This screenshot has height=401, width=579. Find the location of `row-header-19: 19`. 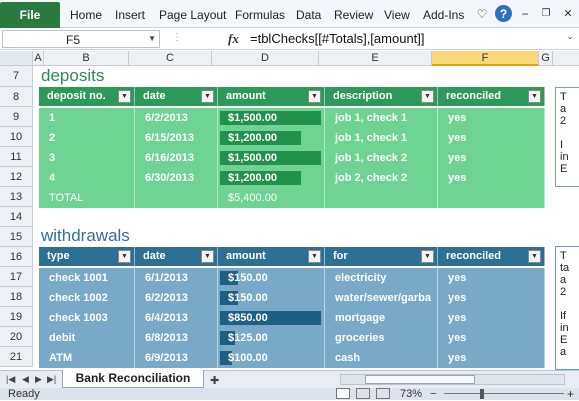

row-header-19: 19 is located at coordinates (16, 317).